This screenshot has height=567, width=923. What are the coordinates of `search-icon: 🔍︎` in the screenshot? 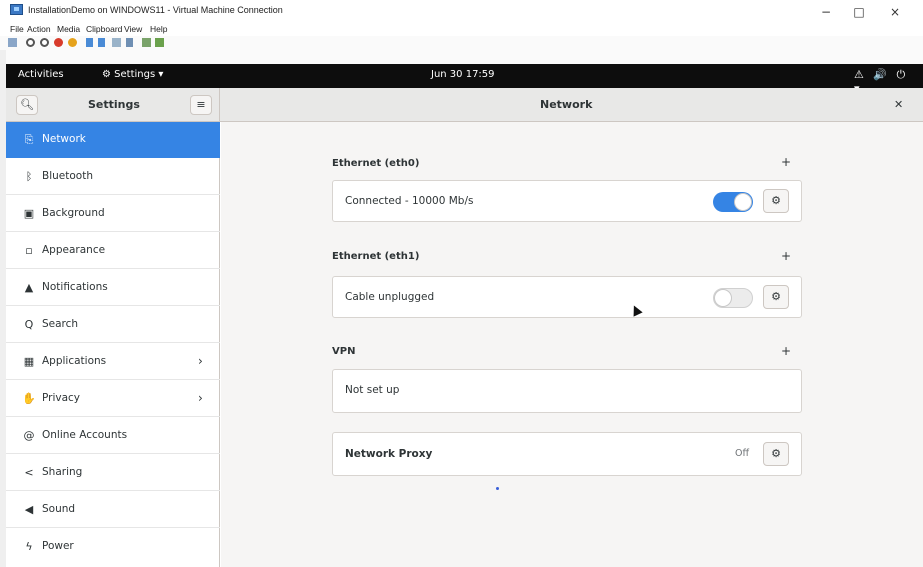 It's located at (27, 104).